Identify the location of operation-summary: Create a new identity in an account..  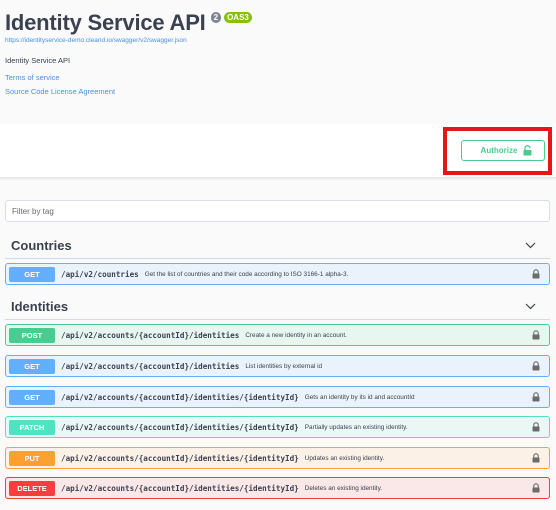
(296, 335).